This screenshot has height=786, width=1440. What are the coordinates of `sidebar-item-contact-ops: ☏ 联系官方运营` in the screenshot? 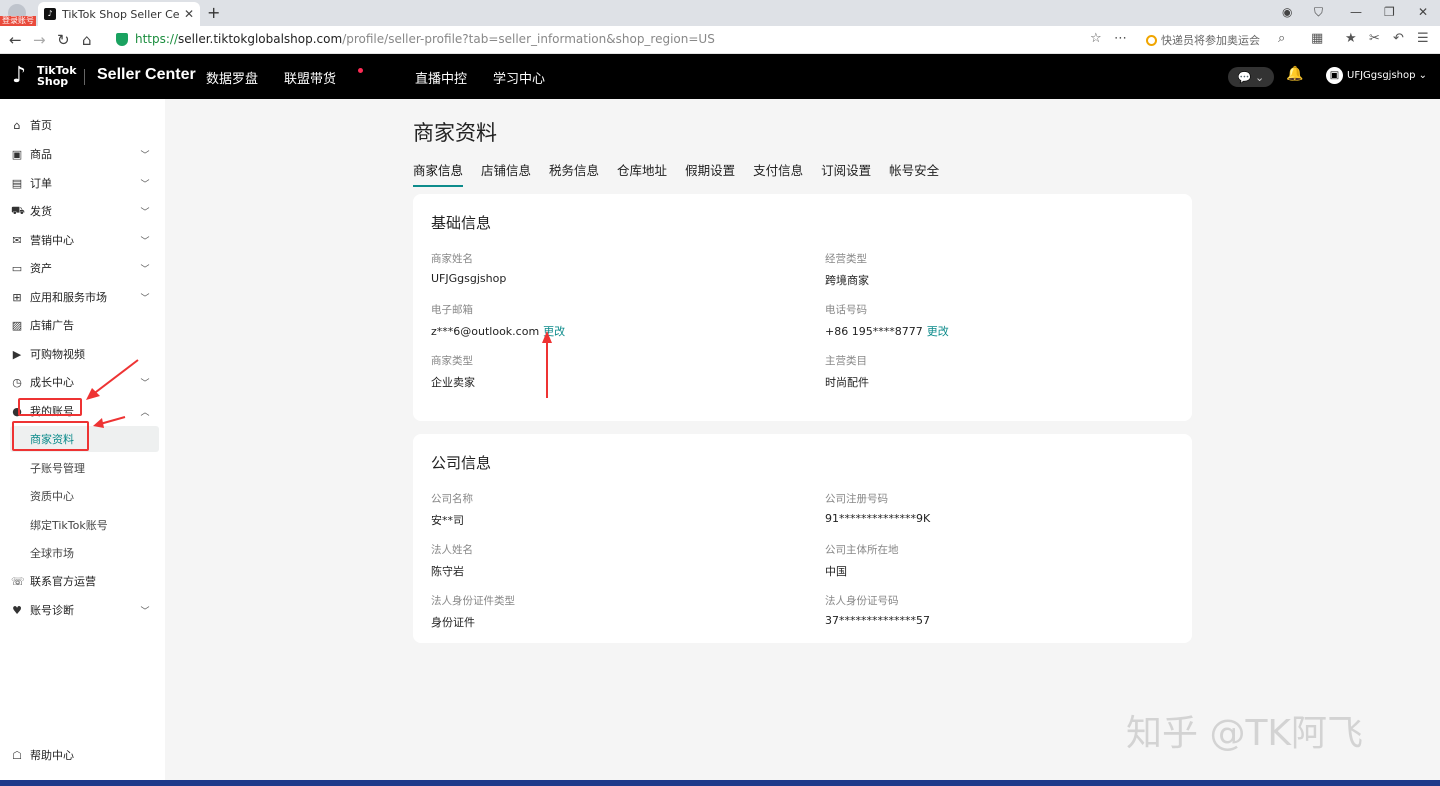 It's located at (82, 581).